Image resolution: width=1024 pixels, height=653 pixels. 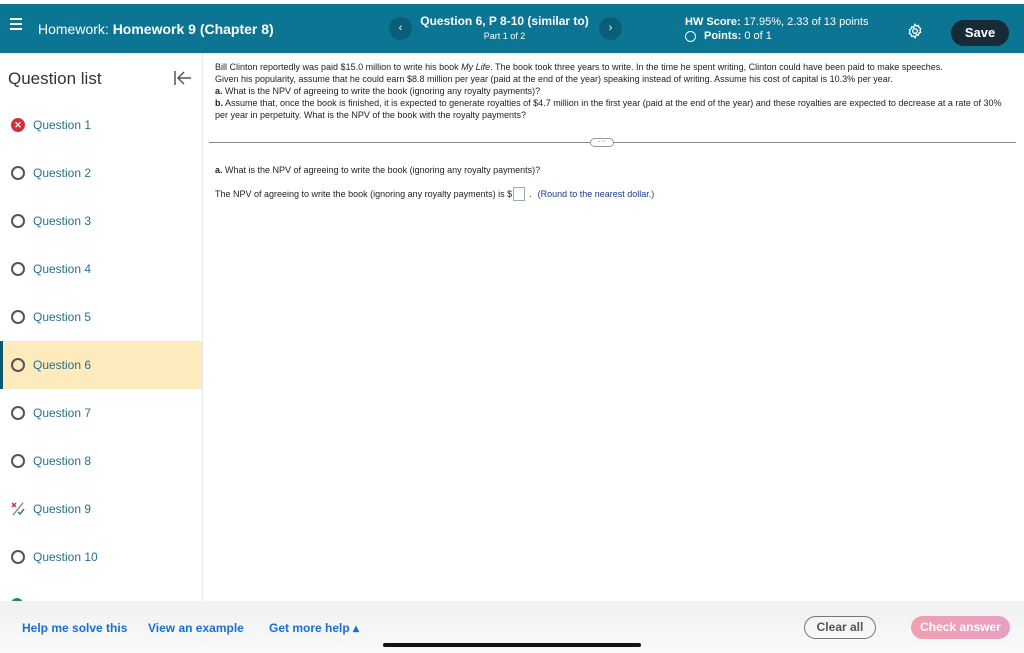 I want to click on get-more-help-link: Get more help ▴, so click(x=314, y=628).